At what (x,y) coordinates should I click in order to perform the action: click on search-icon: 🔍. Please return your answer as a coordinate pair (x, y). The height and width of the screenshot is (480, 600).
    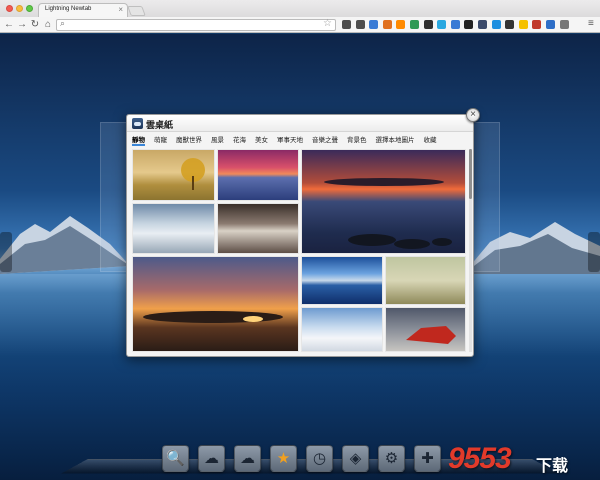
    Looking at the image, I should click on (175, 458).